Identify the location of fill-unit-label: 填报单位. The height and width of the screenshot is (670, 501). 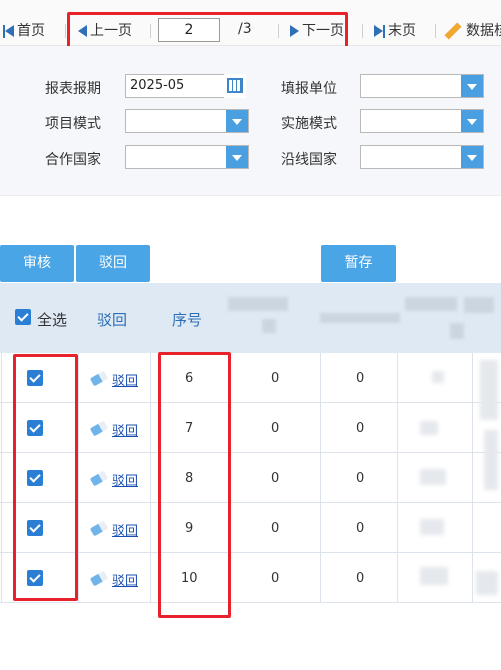
(309, 89).